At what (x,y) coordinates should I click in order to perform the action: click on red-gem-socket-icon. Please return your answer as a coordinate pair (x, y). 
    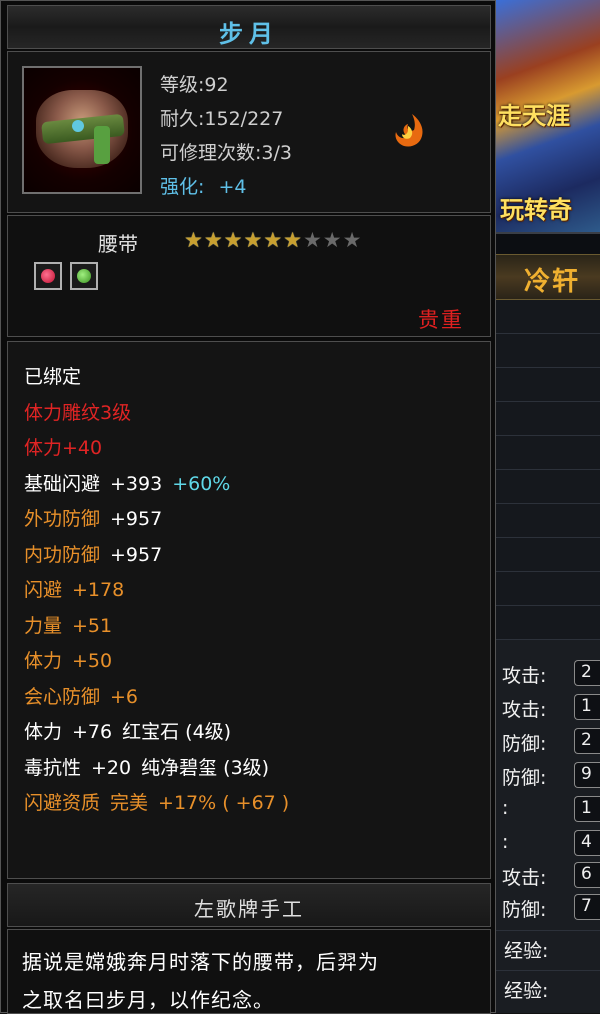
    Looking at the image, I should click on (48, 276).